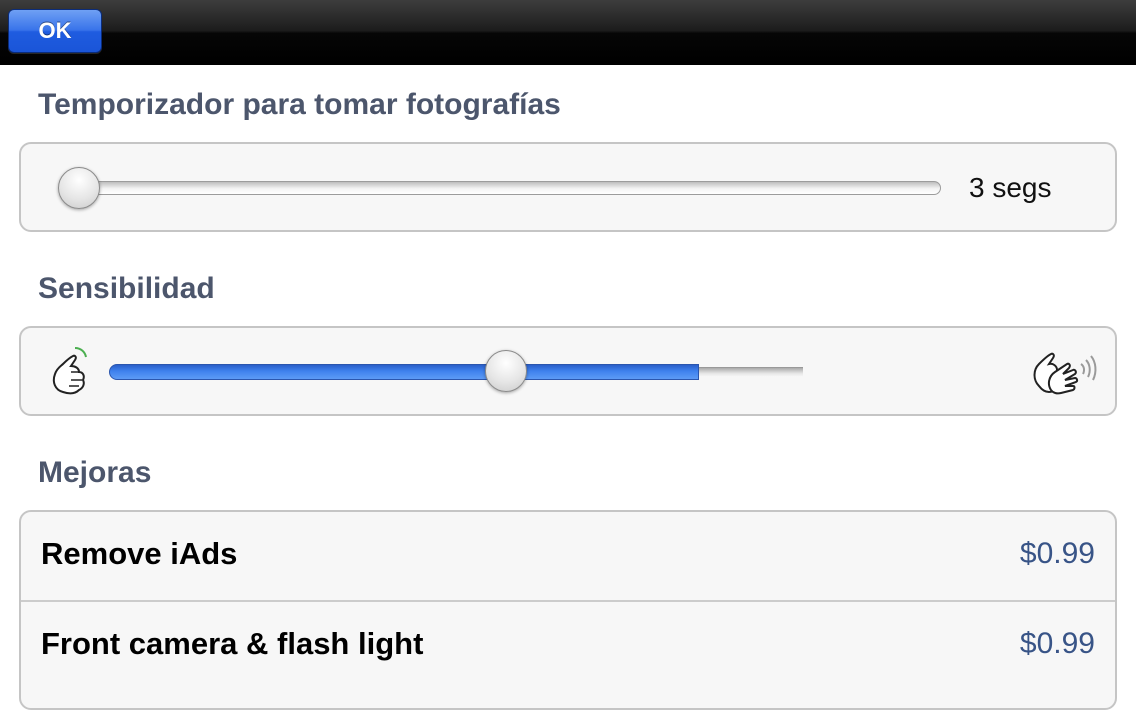 The height and width of the screenshot is (710, 1136). I want to click on upgrade-label: Remove iAds, so click(139, 553).